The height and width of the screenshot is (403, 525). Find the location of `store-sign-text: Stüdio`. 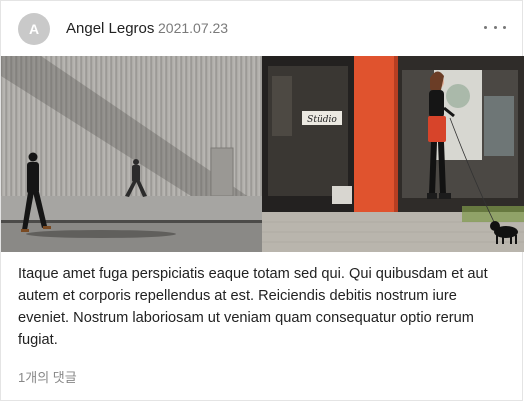

store-sign-text: Stüdio is located at coordinates (322, 120).